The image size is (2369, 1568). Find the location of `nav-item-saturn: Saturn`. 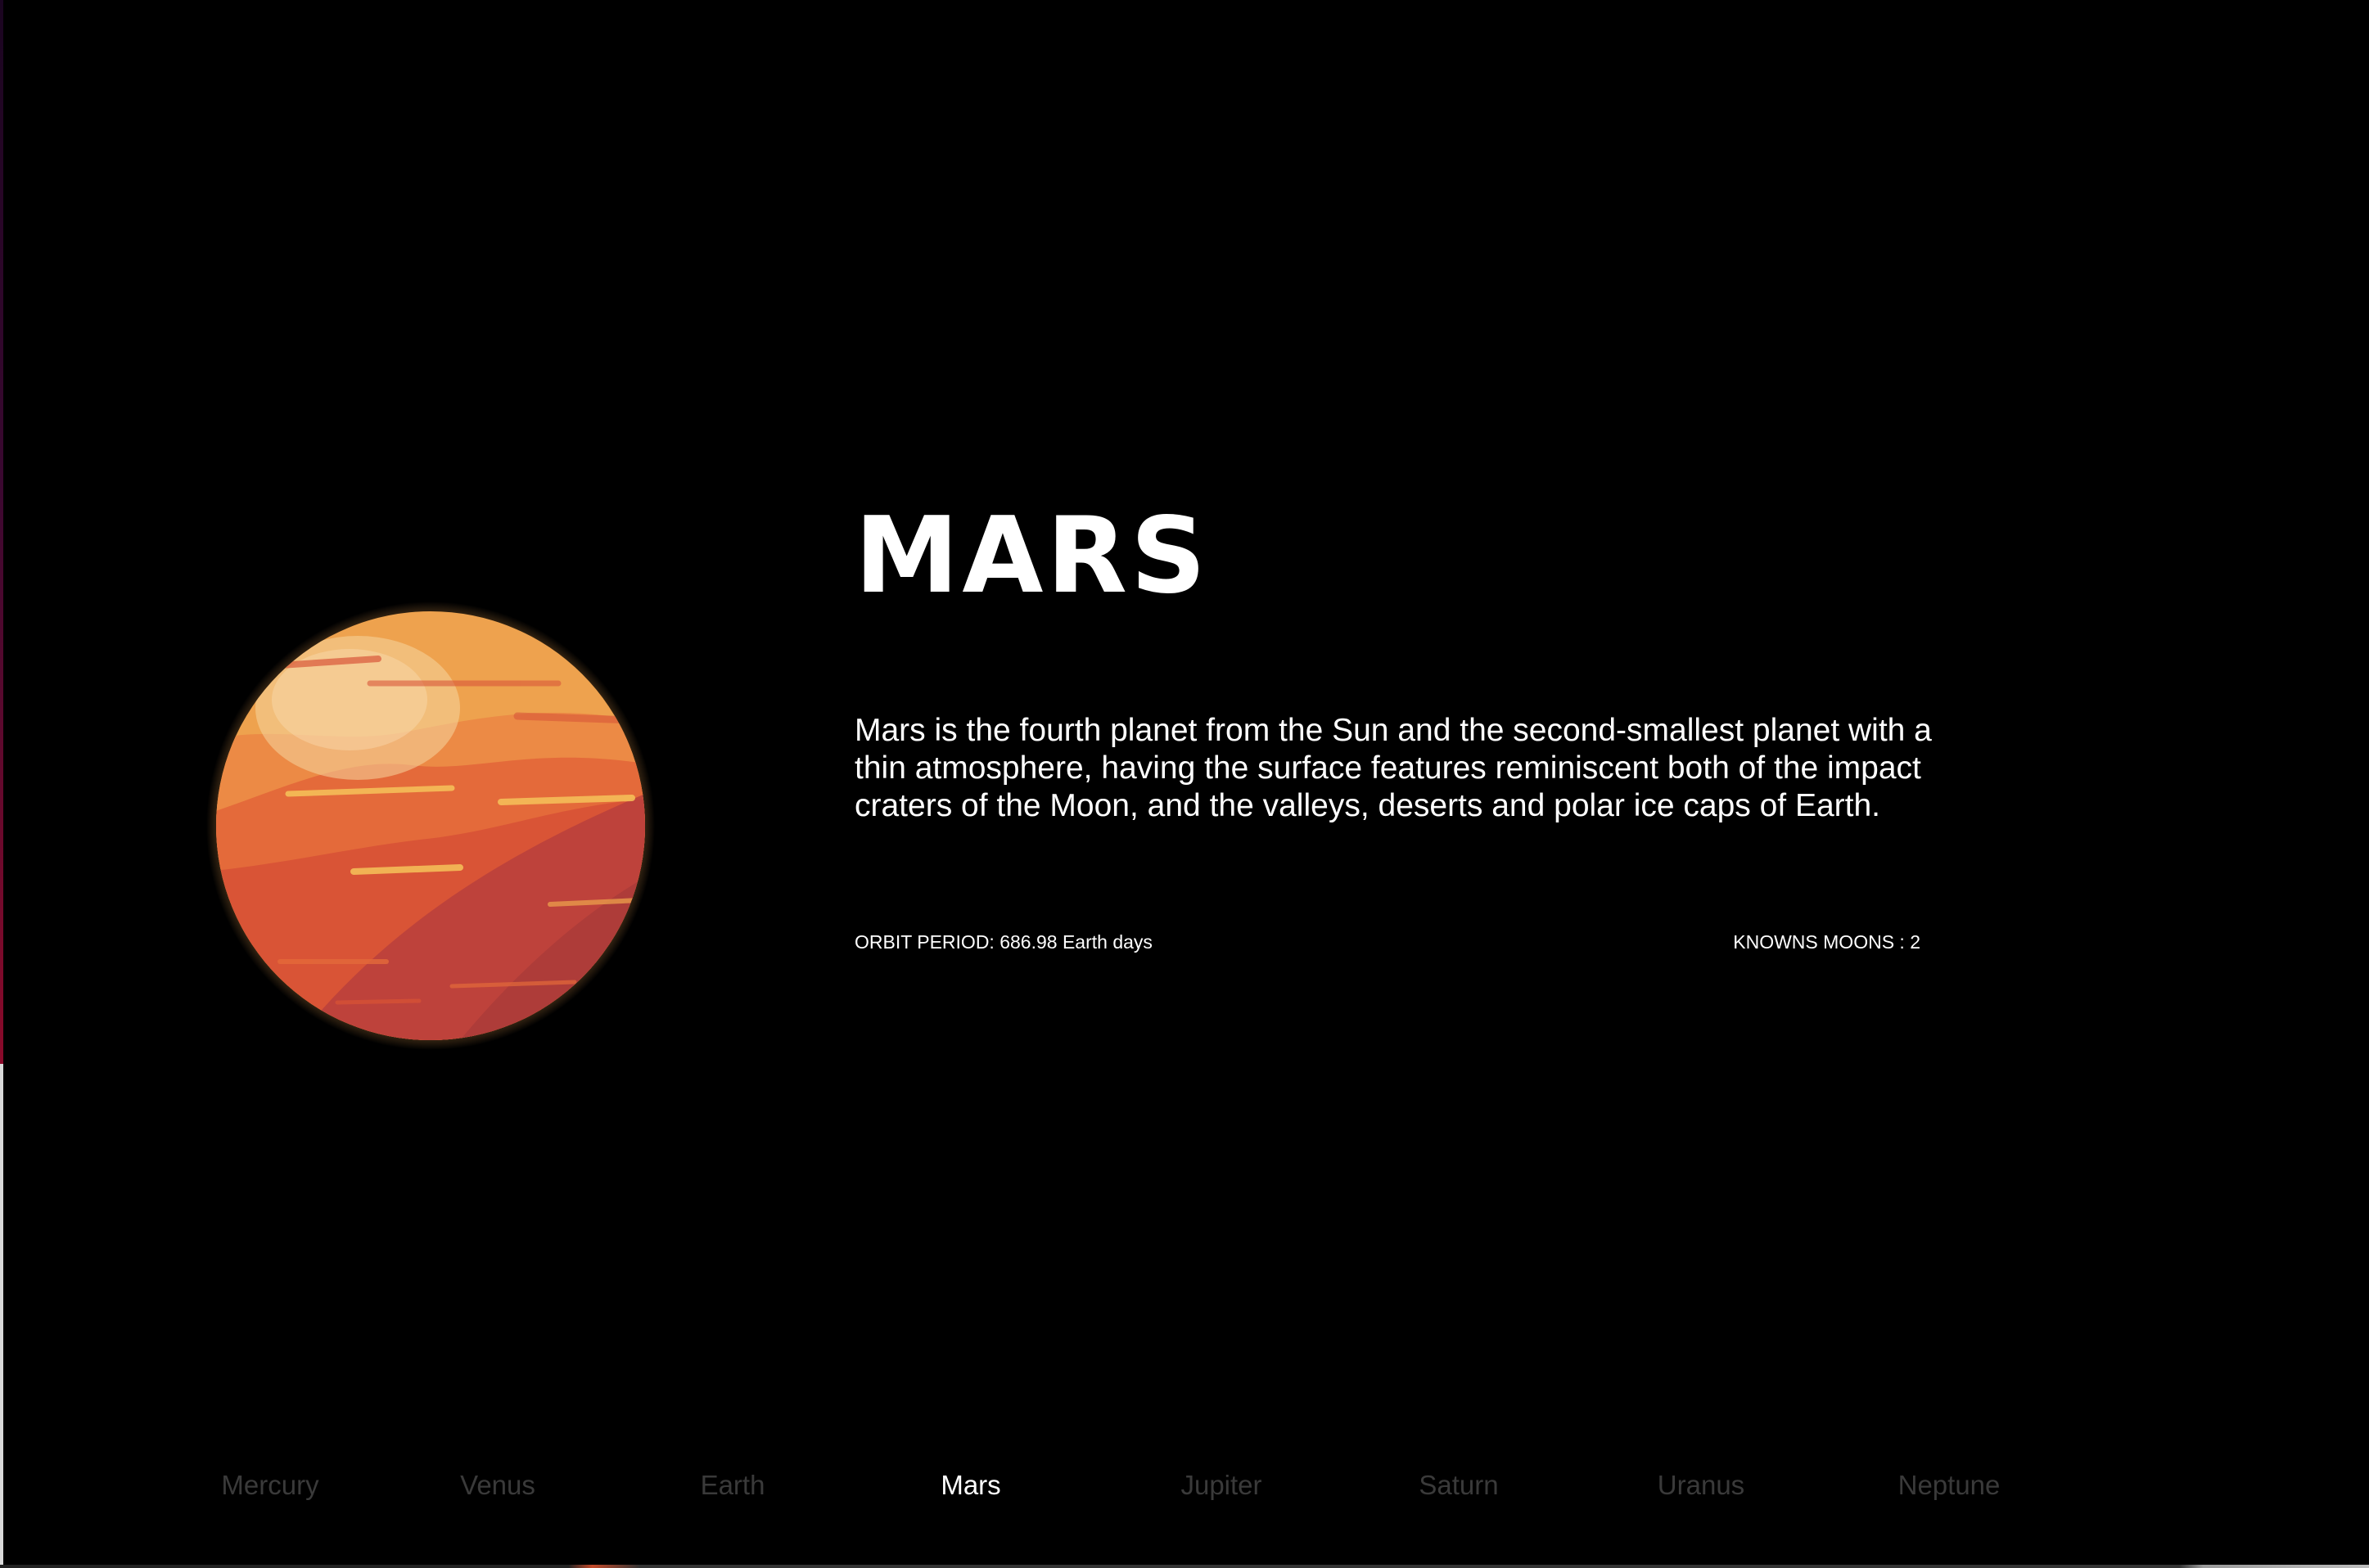

nav-item-saturn: Saturn is located at coordinates (1458, 1485).